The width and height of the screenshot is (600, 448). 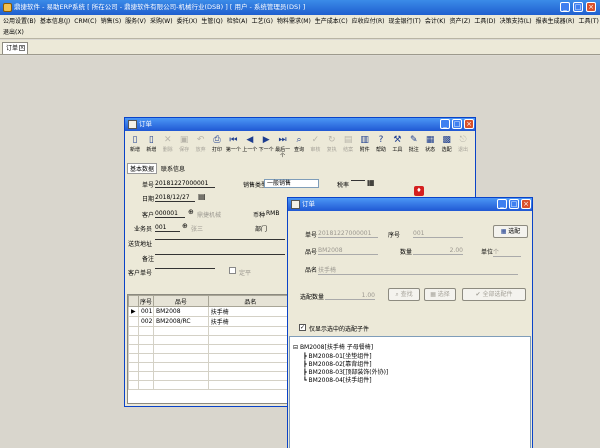 What do you see at coordinates (173, 168) in the screenshot?
I see `subtab-contact: 联系信息` at bounding box center [173, 168].